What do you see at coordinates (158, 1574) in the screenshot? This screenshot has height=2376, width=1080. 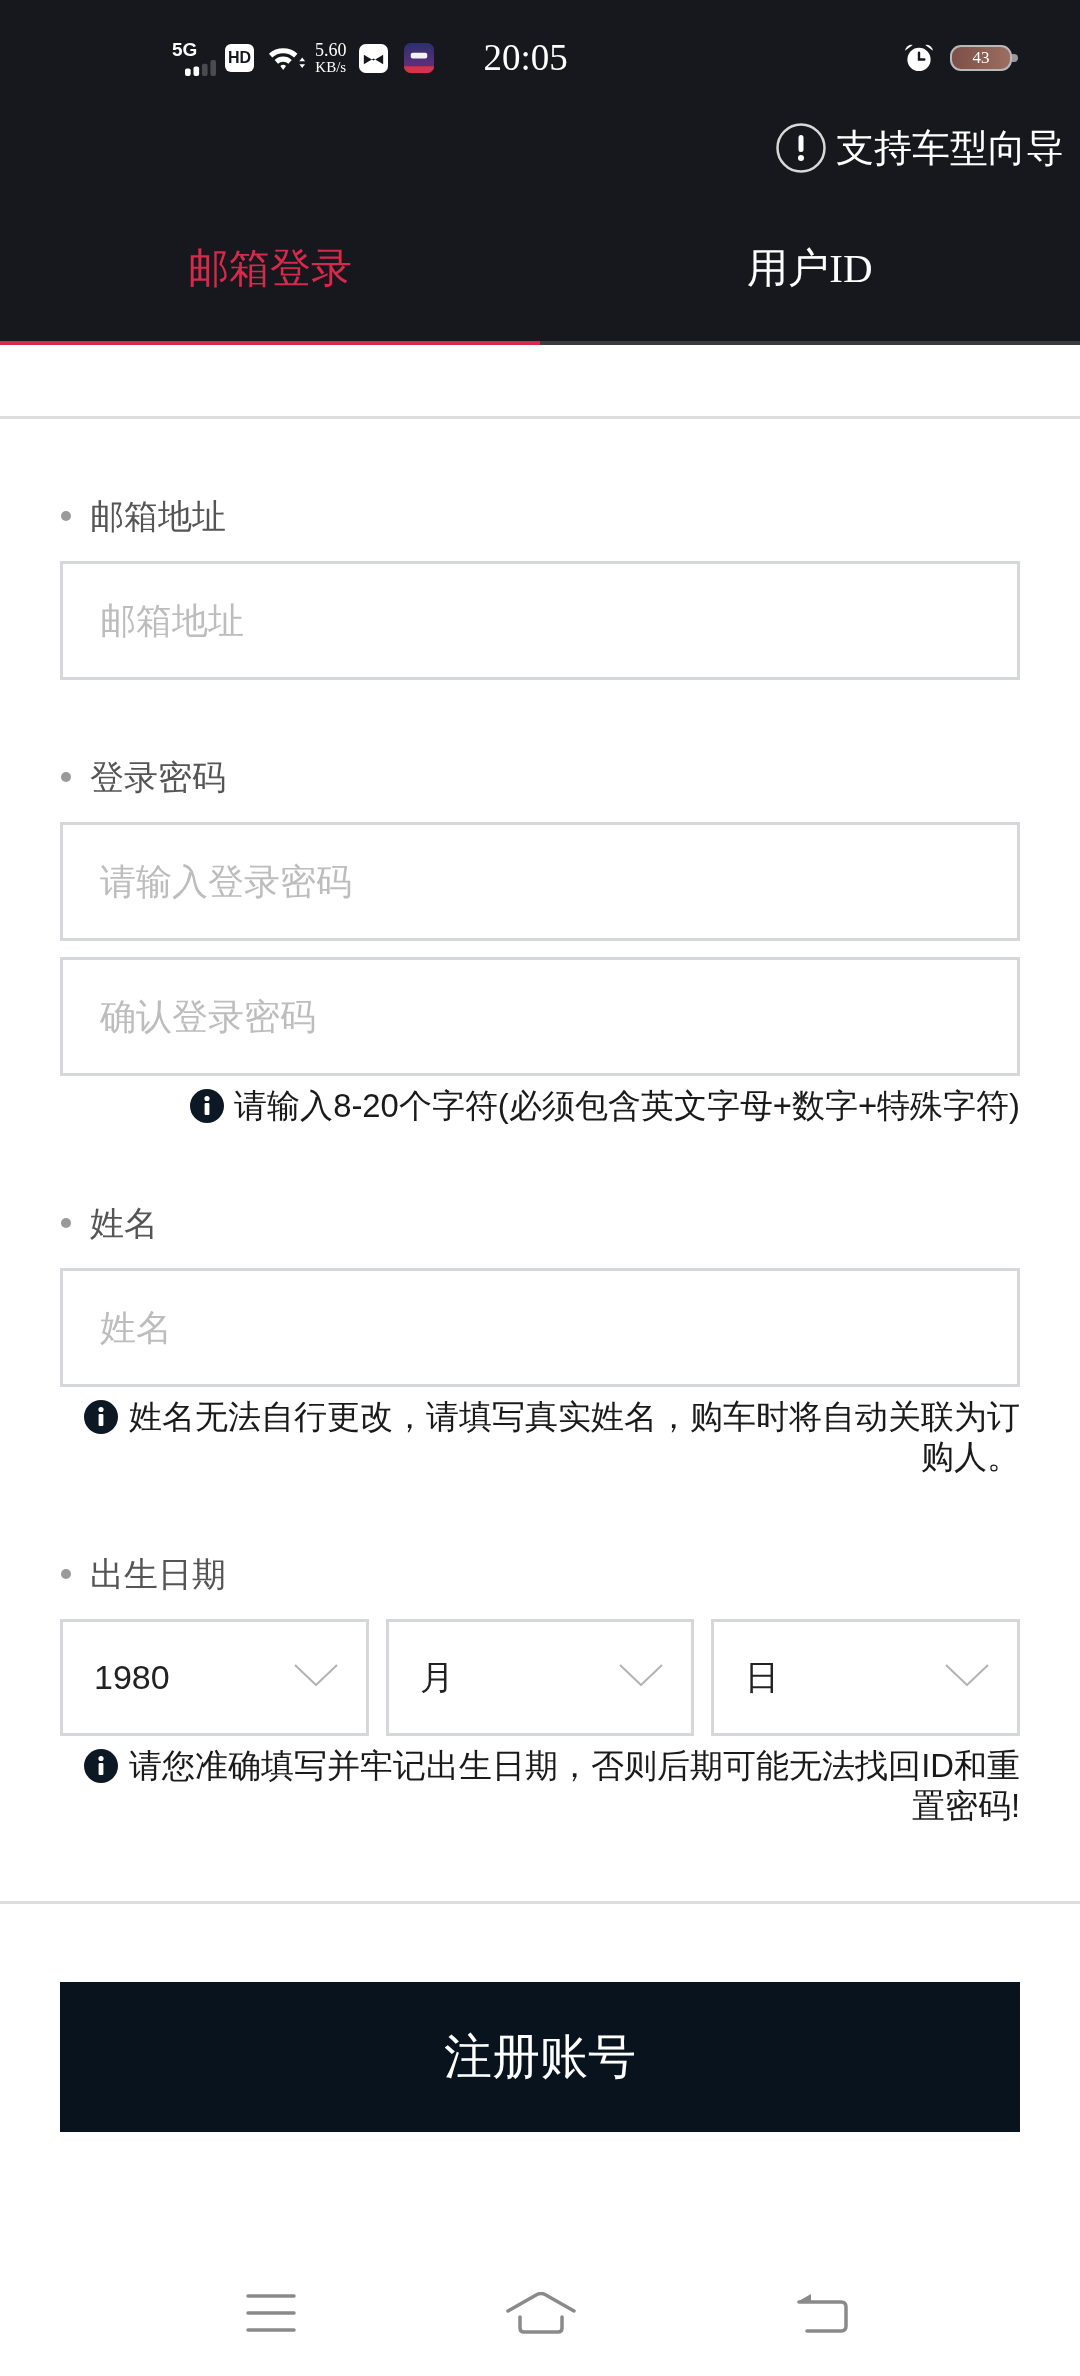 I see `field-label: 出生日期` at bounding box center [158, 1574].